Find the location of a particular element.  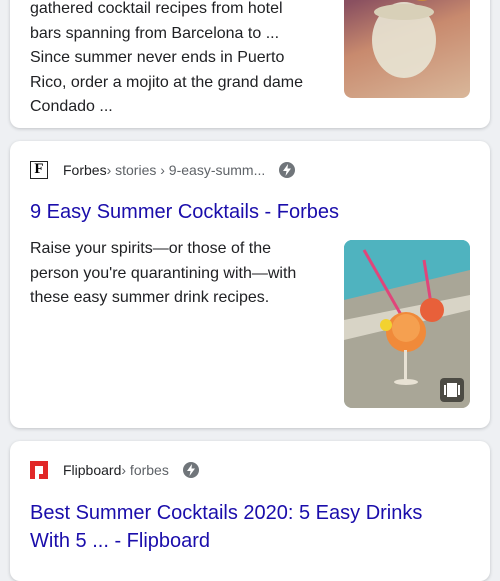

snippet-line: Rico, order a mojito at the grand dame is located at coordinates (167, 82).